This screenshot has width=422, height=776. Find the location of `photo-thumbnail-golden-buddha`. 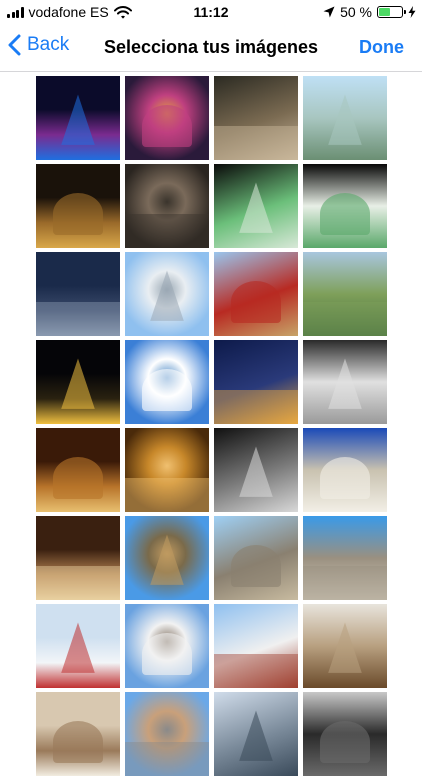

photo-thumbnail-golden-buddha is located at coordinates (78, 206).